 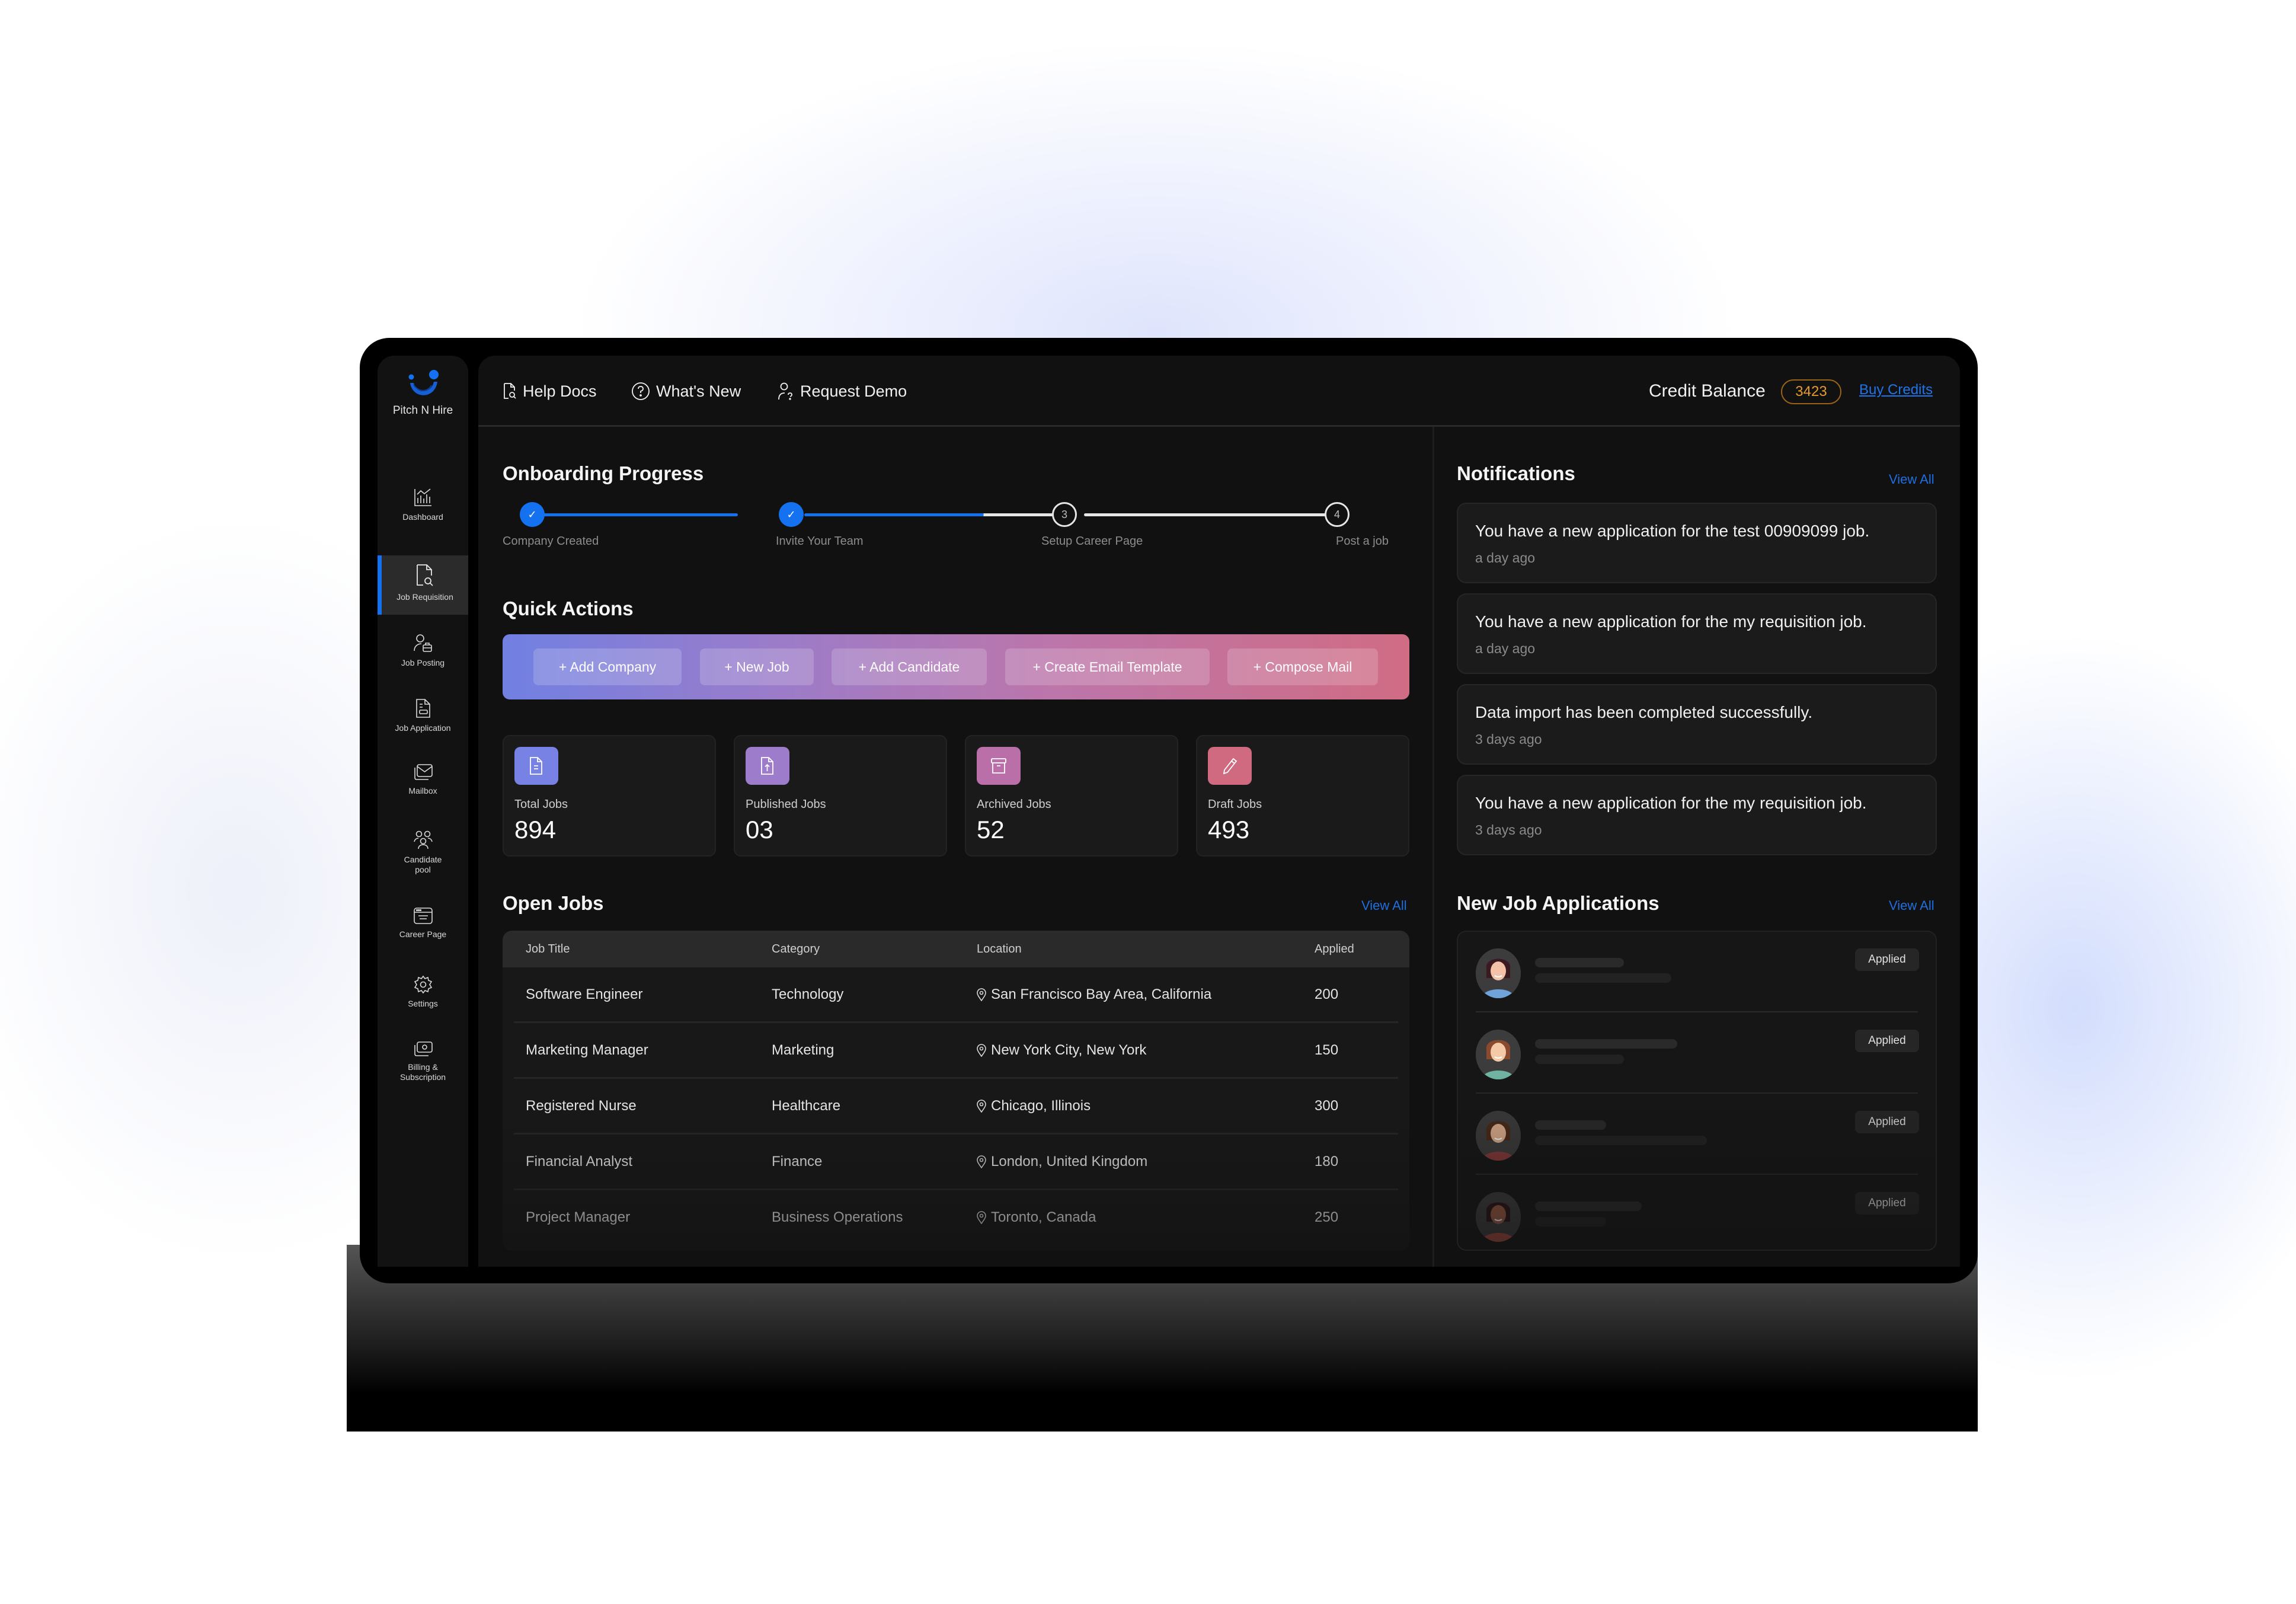 I want to click on sidebar-item-settings: Settings, so click(x=423, y=992).